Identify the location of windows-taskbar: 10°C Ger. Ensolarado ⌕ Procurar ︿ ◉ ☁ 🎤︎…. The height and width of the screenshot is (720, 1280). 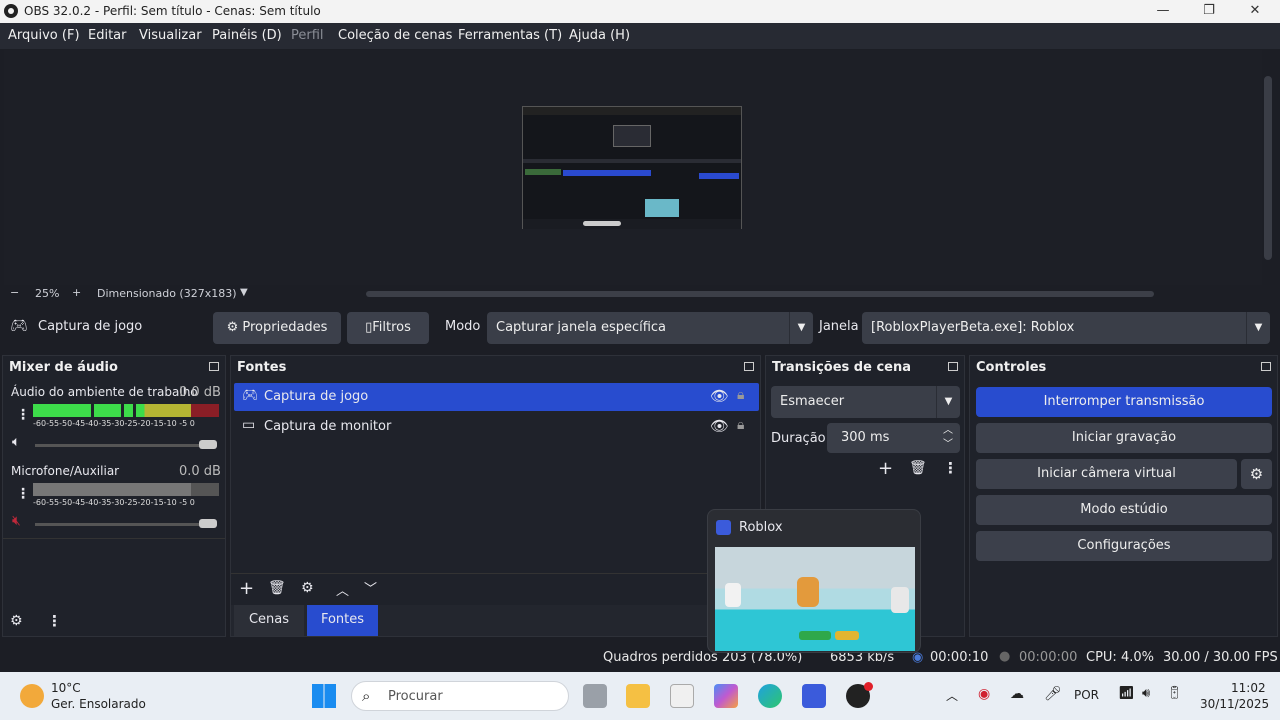
(640, 696).